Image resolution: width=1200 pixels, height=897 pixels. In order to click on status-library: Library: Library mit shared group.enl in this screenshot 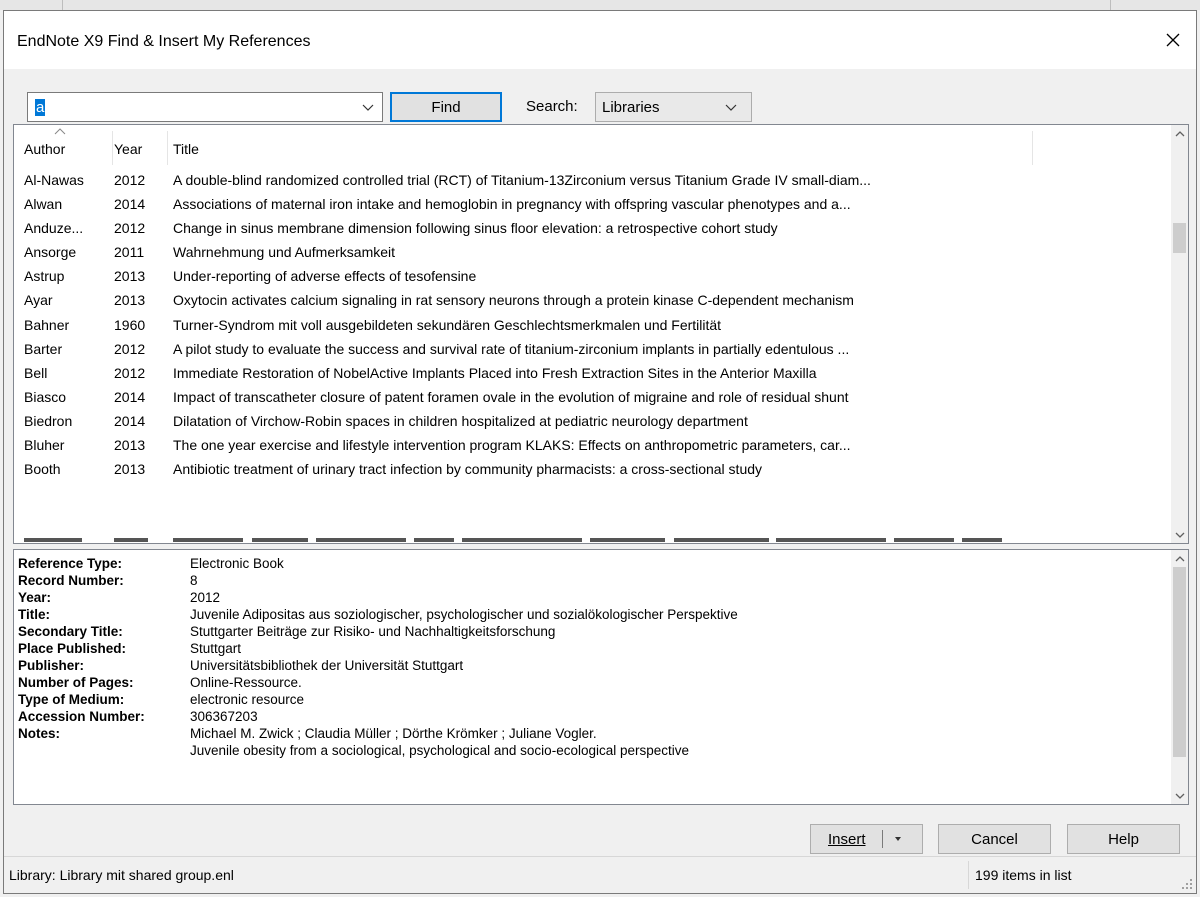, I will do `click(121, 875)`.